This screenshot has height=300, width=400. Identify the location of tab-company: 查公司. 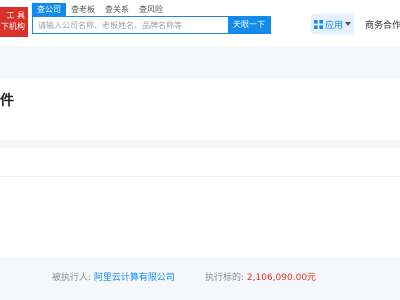
(49, 9).